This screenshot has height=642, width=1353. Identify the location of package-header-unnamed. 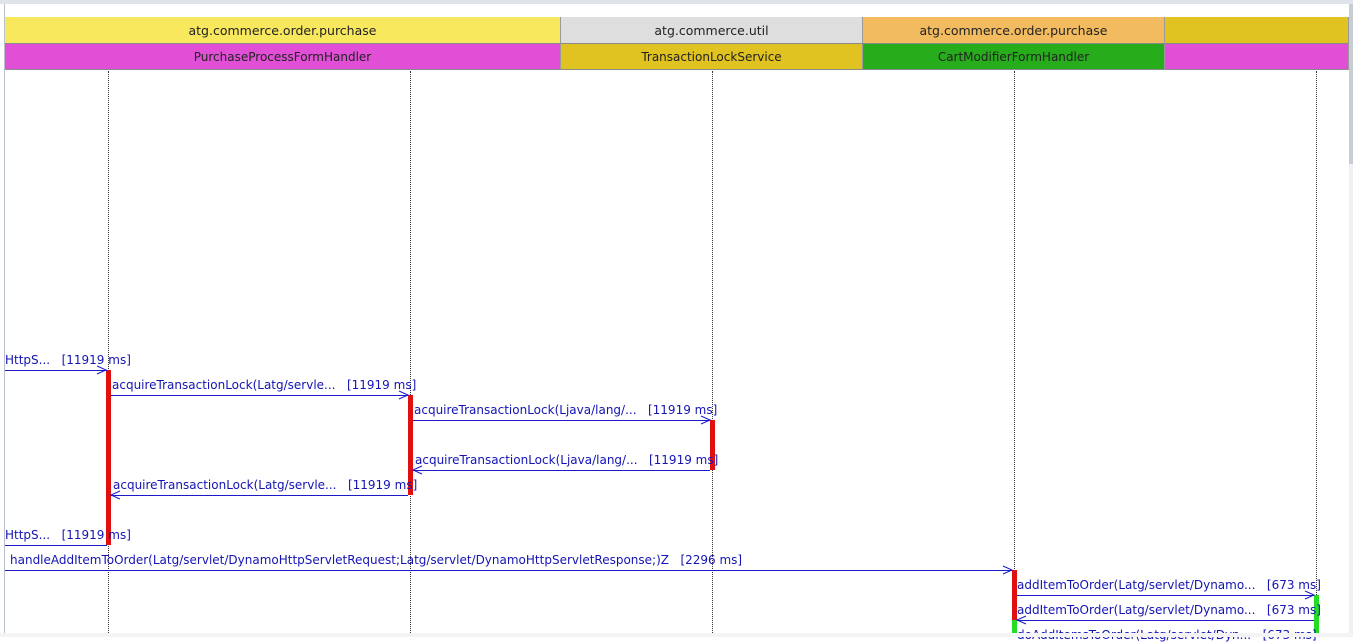
(1257, 30).